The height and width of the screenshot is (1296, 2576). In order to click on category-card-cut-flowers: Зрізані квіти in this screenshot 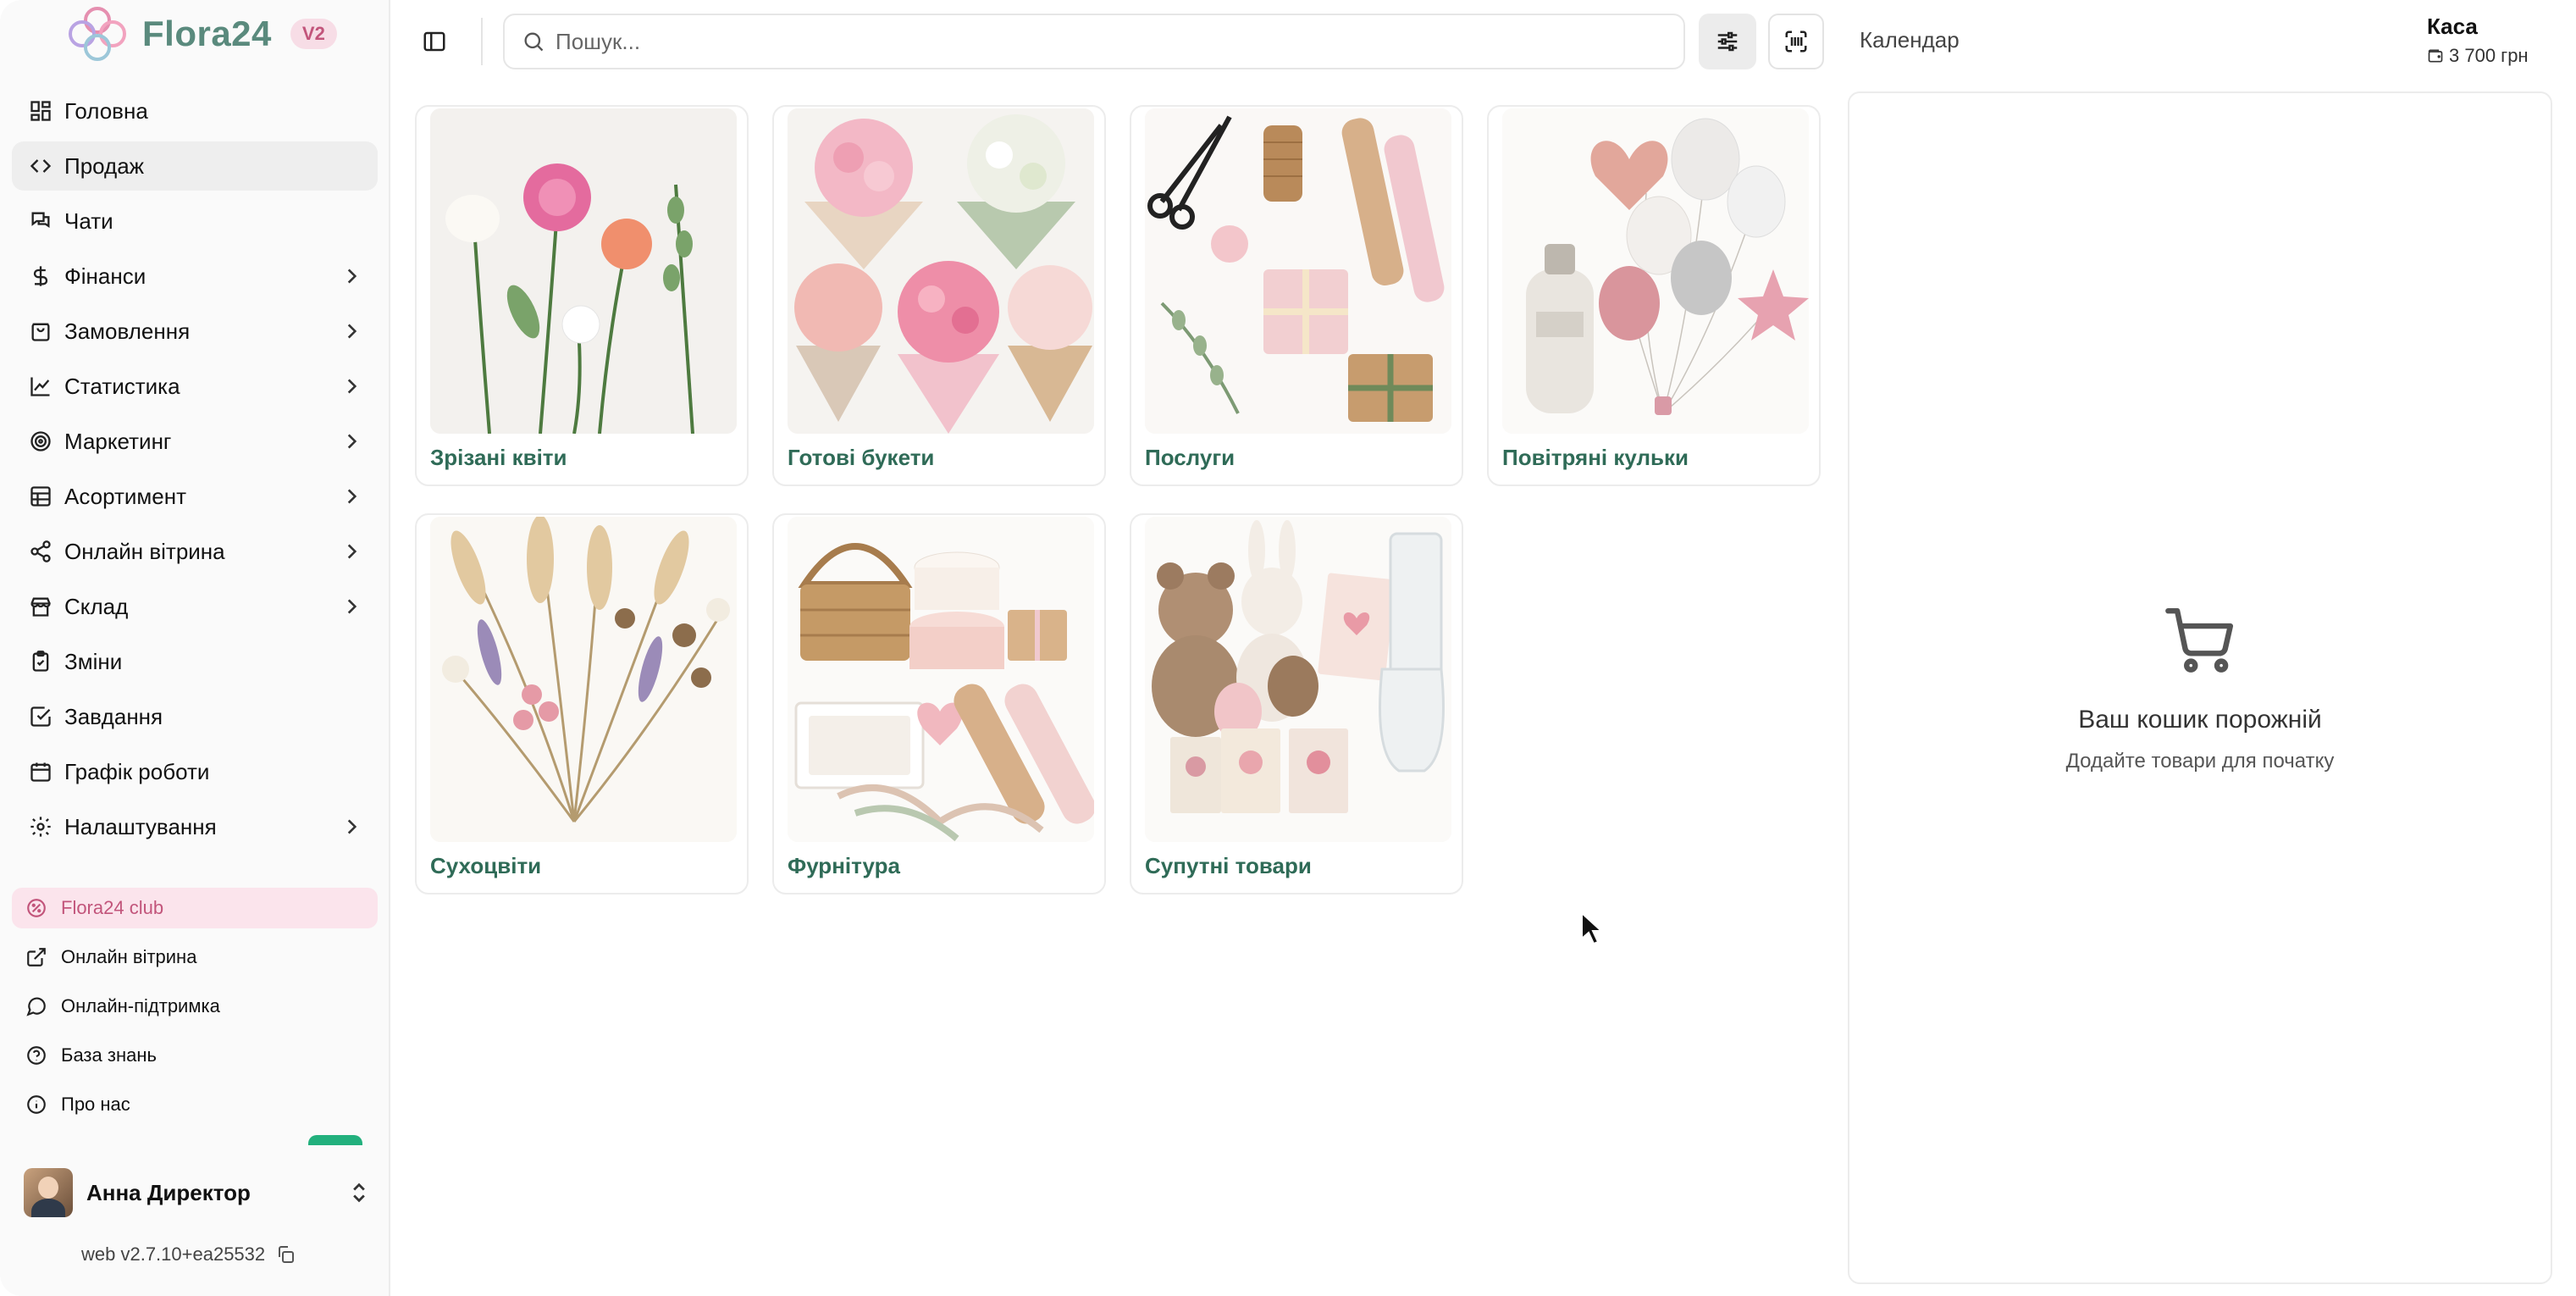, I will do `click(582, 295)`.